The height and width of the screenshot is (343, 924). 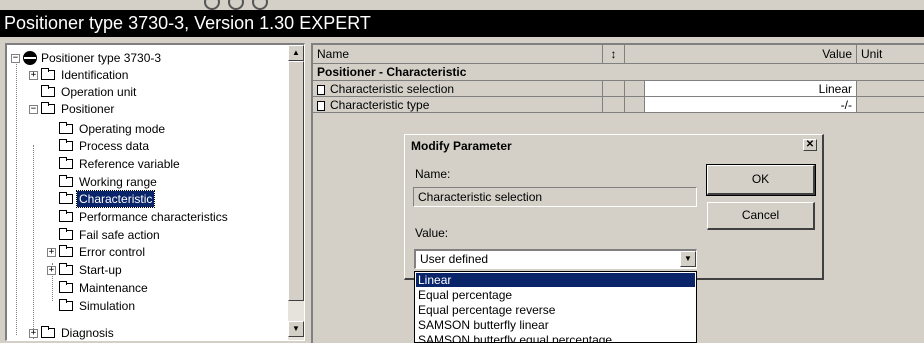 I want to click on device-icon, so click(x=30, y=58).